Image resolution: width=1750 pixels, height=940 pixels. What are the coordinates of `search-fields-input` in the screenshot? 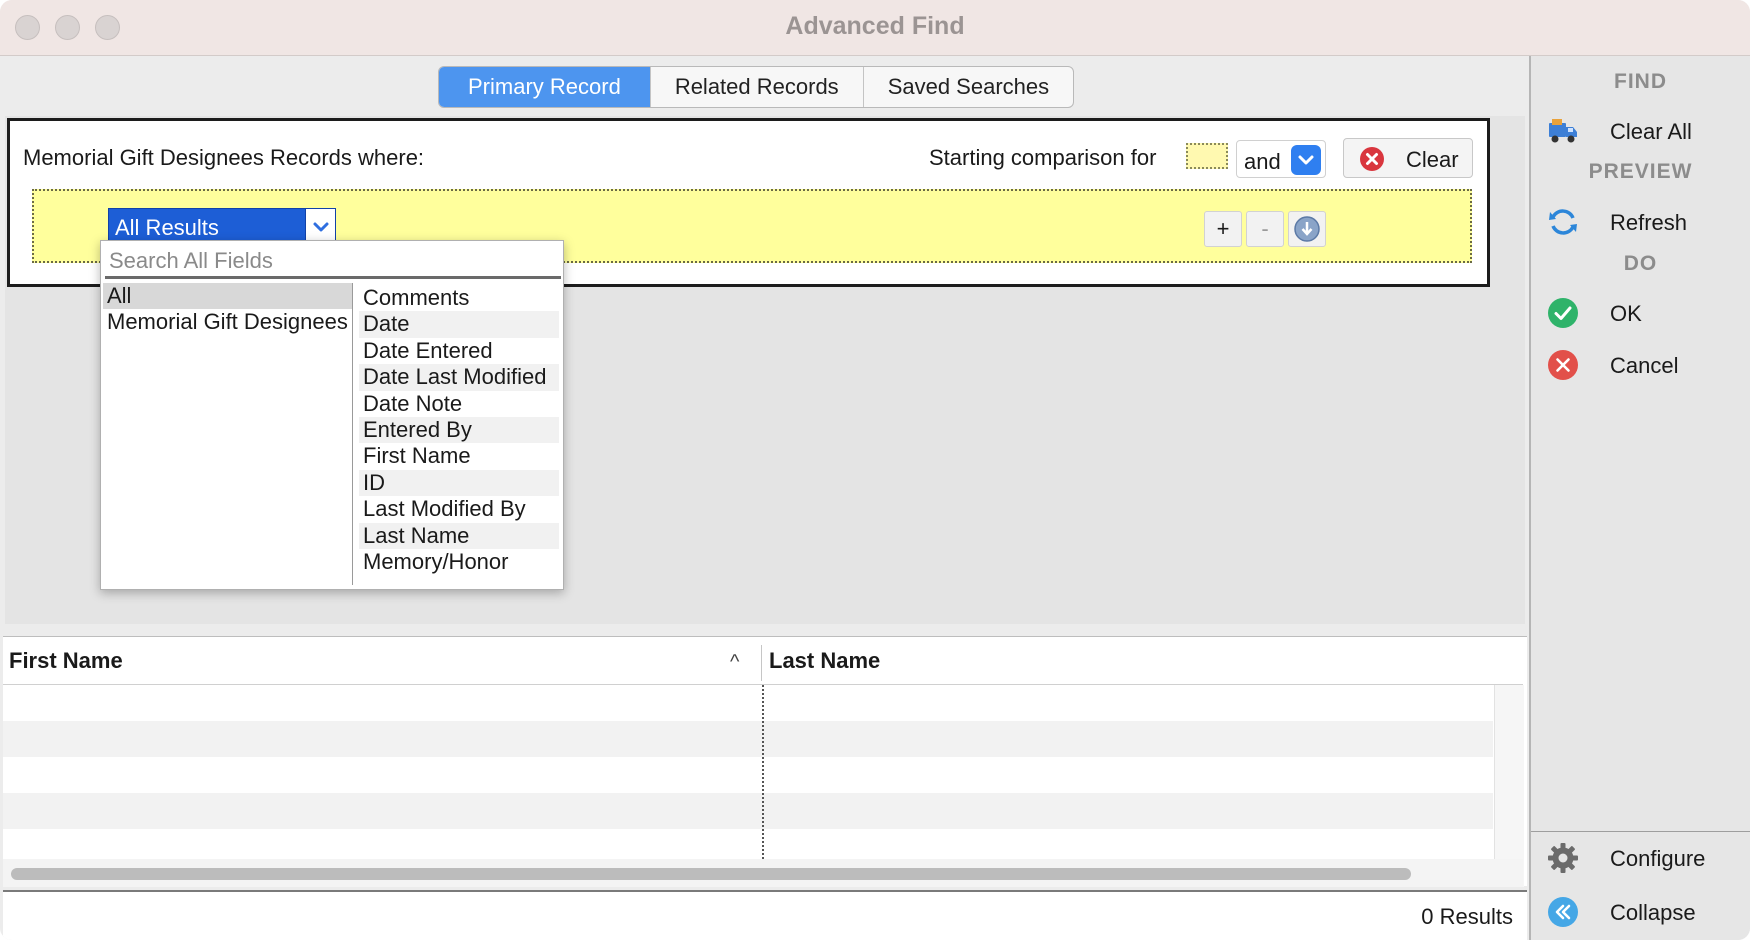 It's located at (333, 262).